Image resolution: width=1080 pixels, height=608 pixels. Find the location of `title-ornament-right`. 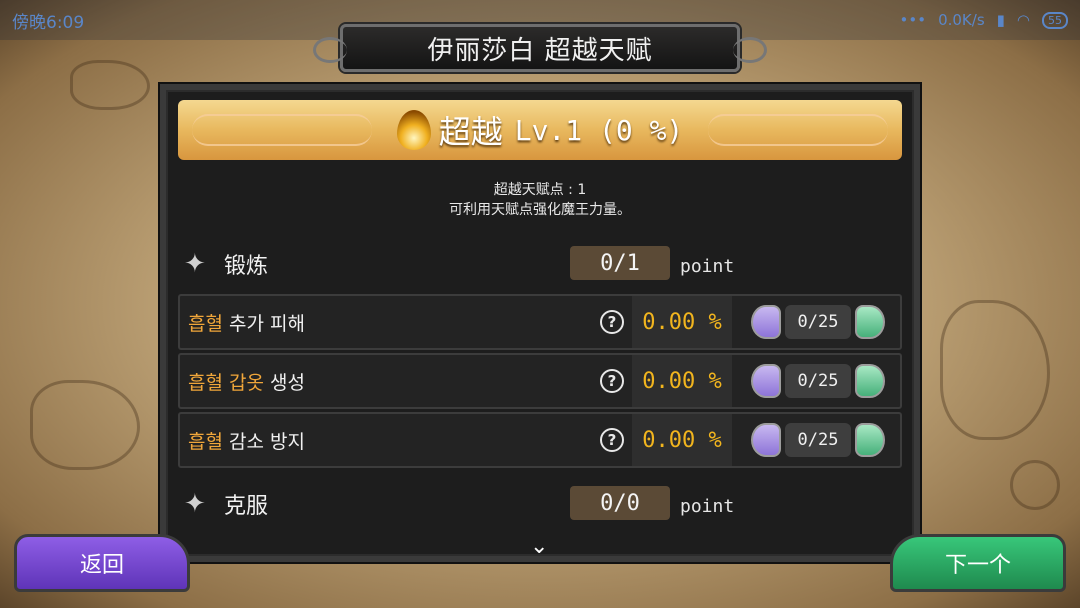

title-ornament-right is located at coordinates (750, 50).